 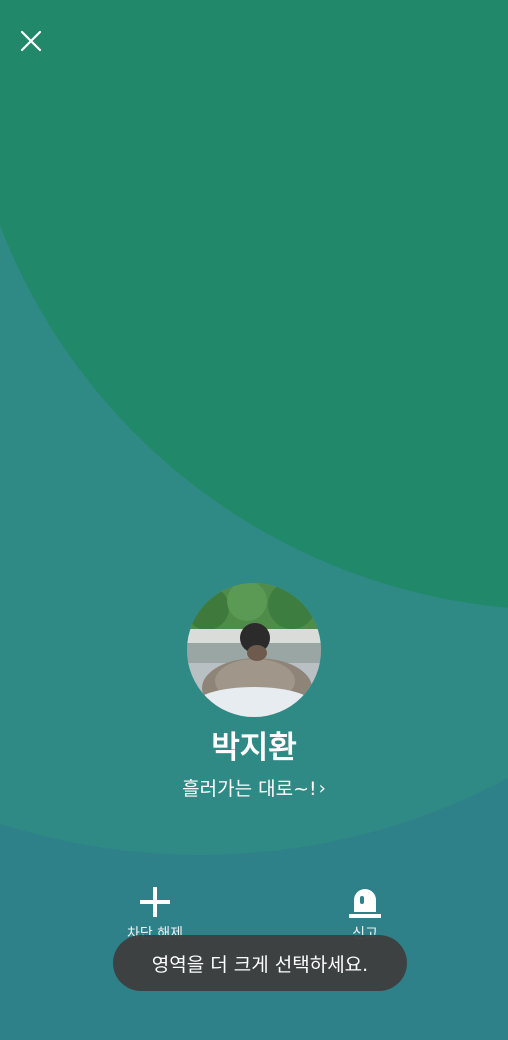 I want to click on status-message: 흘러가는 대로~!, so click(x=249, y=789).